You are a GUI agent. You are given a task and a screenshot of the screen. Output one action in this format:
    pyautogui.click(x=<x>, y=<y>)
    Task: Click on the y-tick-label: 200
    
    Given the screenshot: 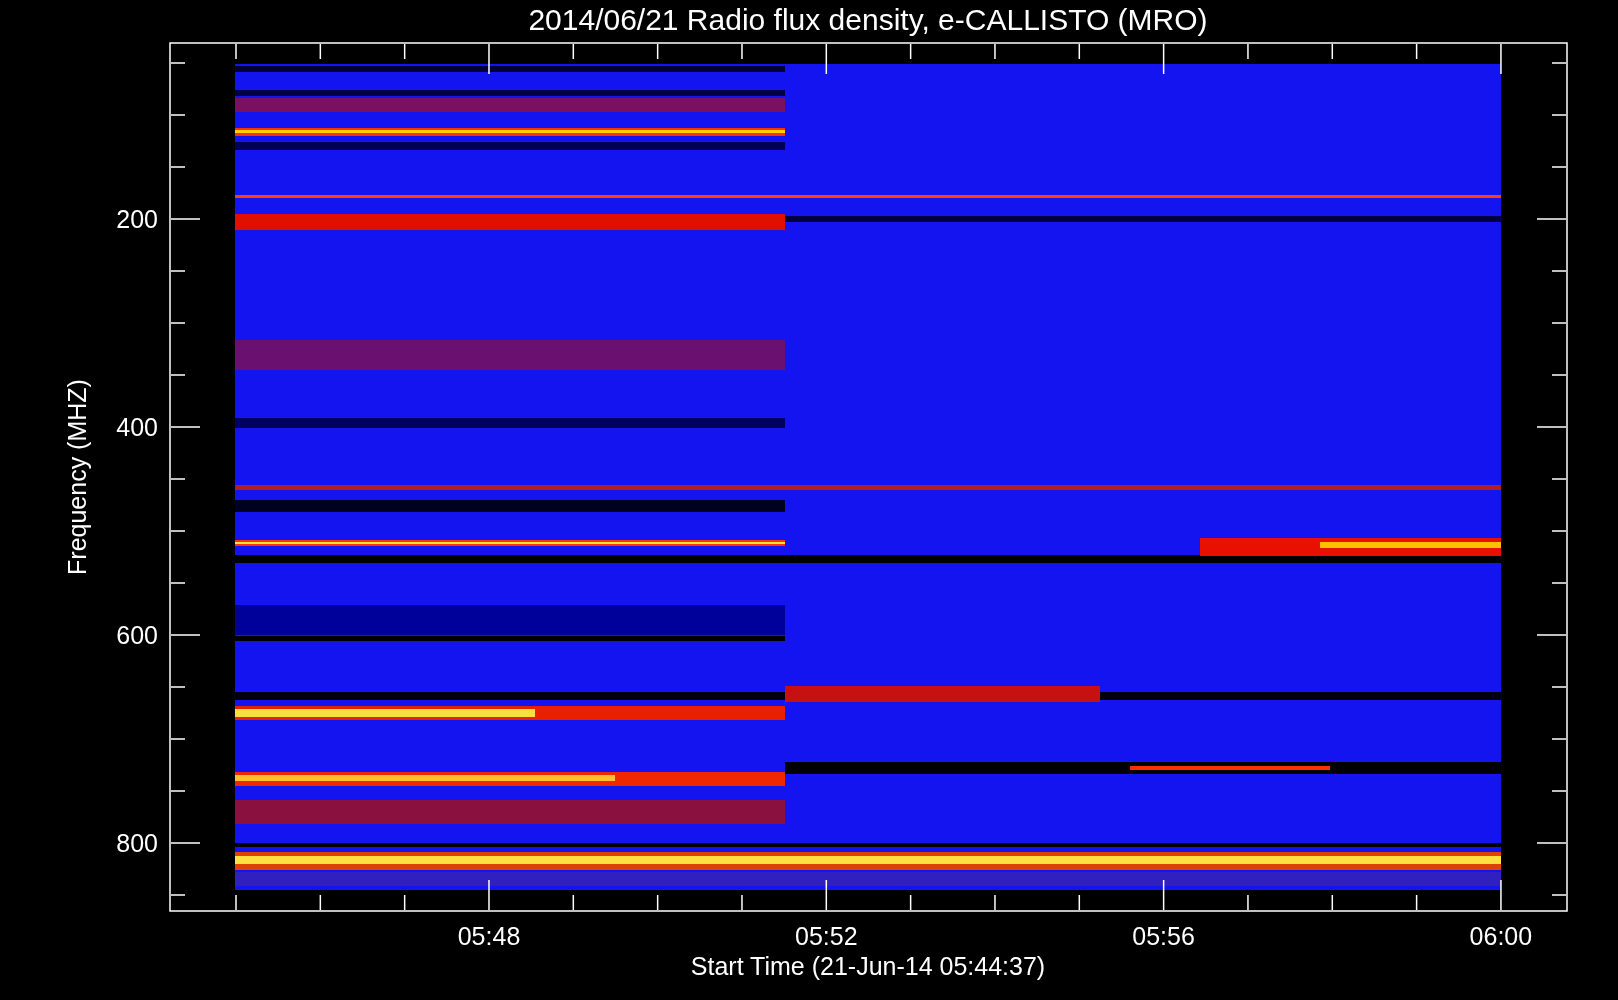 What is the action you would take?
    pyautogui.click(x=137, y=219)
    